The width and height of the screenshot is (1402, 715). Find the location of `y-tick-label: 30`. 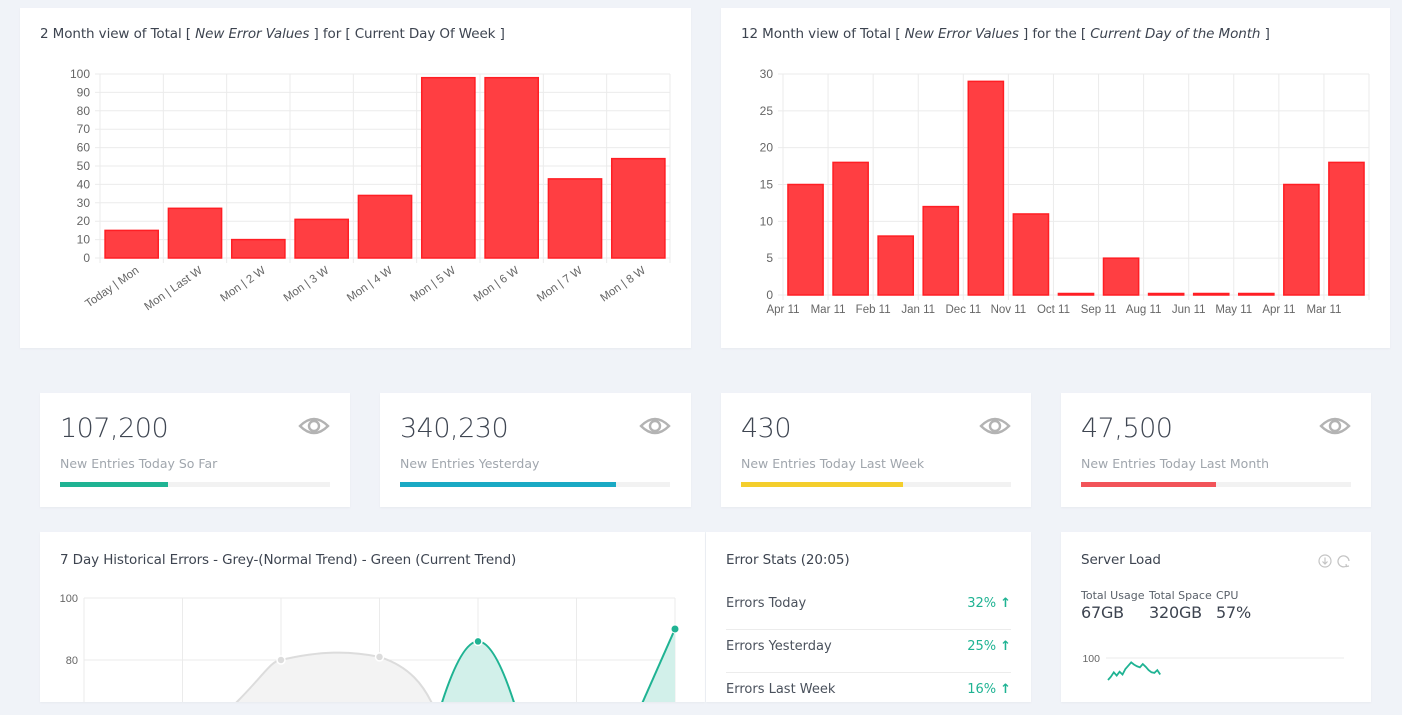

y-tick-label: 30 is located at coordinates (767, 74).